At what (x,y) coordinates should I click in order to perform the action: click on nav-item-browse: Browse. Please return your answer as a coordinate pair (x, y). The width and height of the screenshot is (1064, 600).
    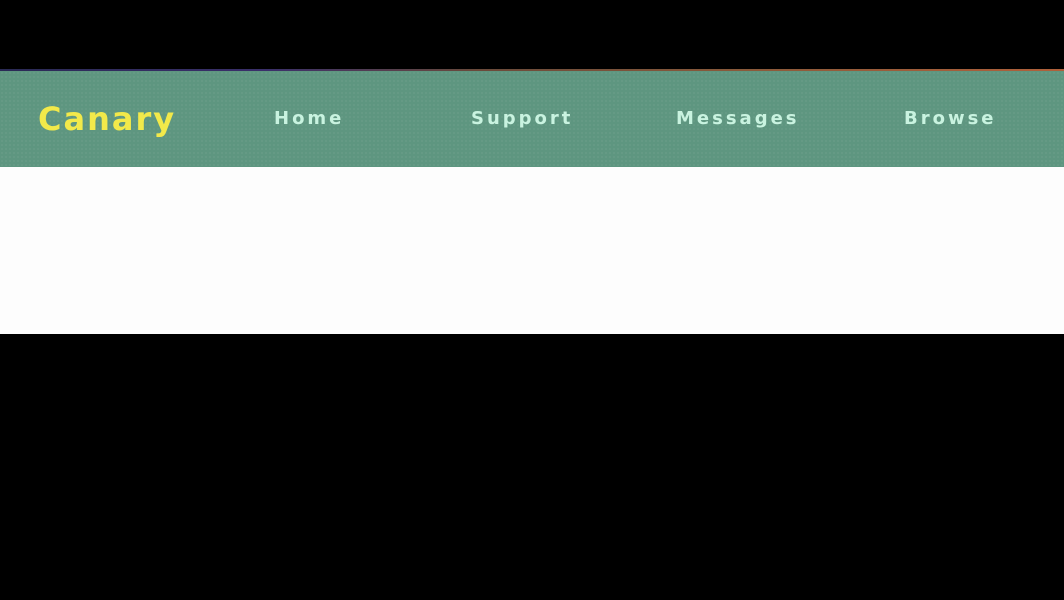
    Looking at the image, I should click on (950, 119).